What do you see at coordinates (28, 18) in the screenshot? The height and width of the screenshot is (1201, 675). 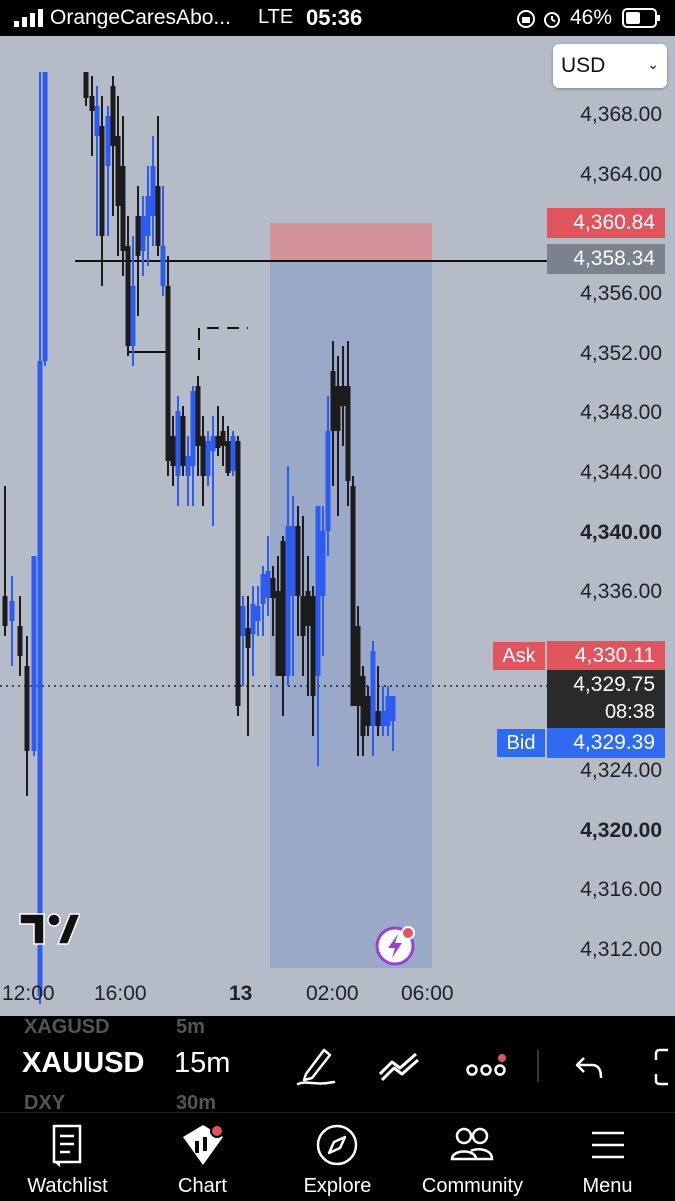 I see `signal-icon` at bounding box center [28, 18].